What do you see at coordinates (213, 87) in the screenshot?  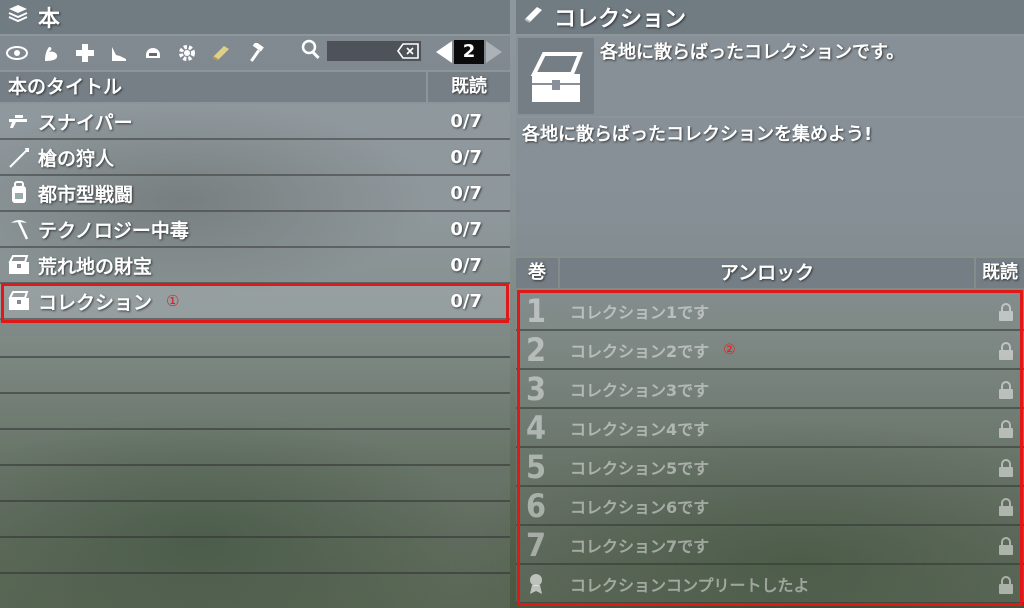 I see `column-book-title: 本のタイトル` at bounding box center [213, 87].